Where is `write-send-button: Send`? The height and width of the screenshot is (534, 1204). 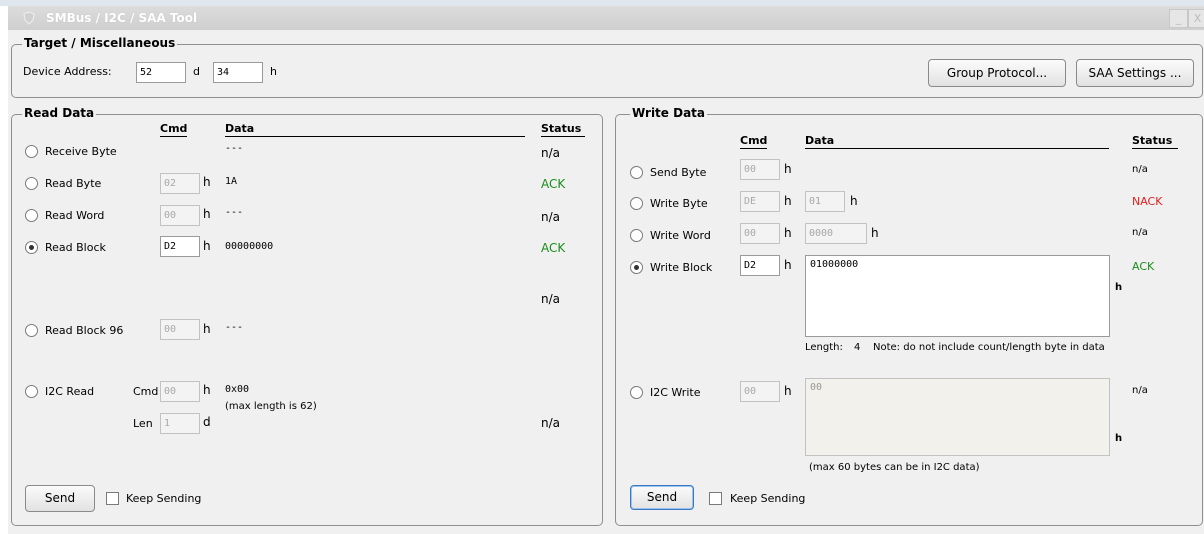
write-send-button: Send is located at coordinates (662, 497).